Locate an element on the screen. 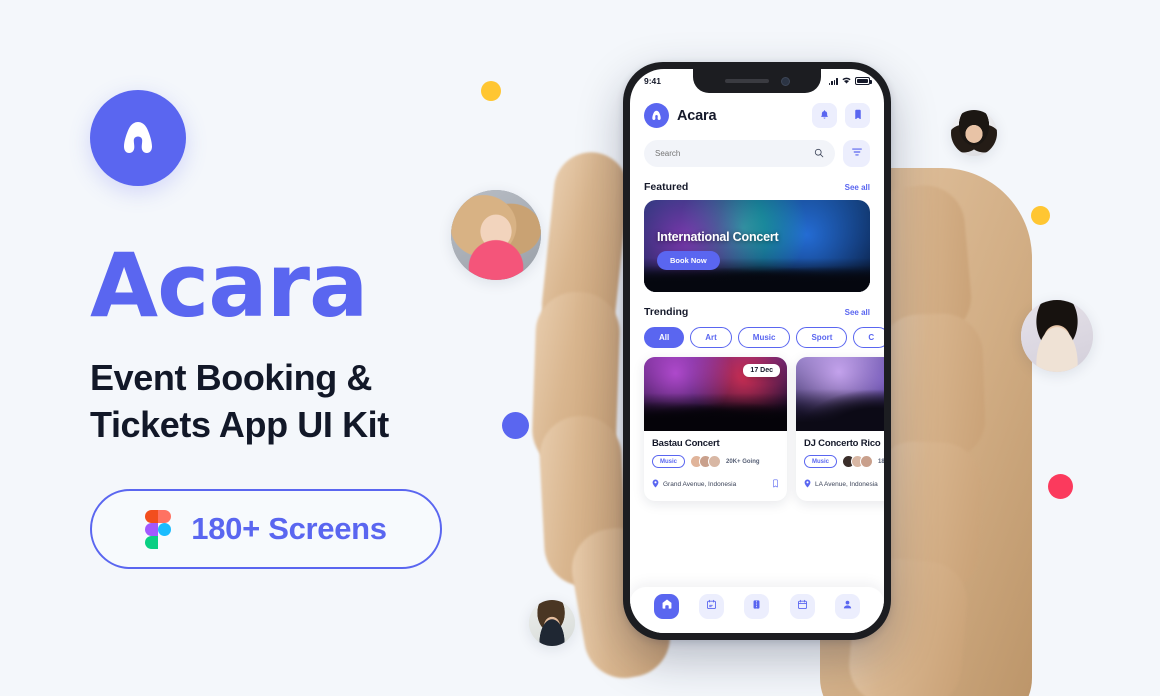  home-icon is located at coordinates (667, 606).